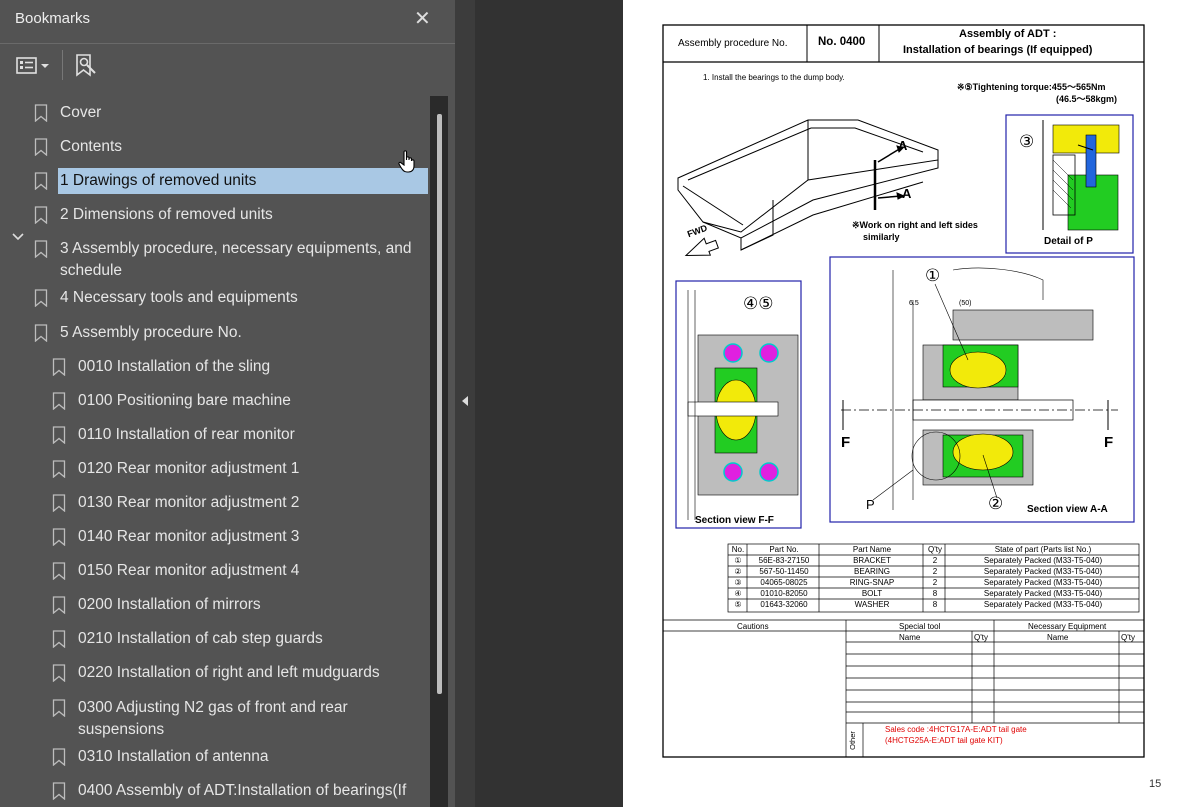 Image resolution: width=1200 pixels, height=807 pixels. I want to click on procedure-number: No. 0400, so click(842, 42).